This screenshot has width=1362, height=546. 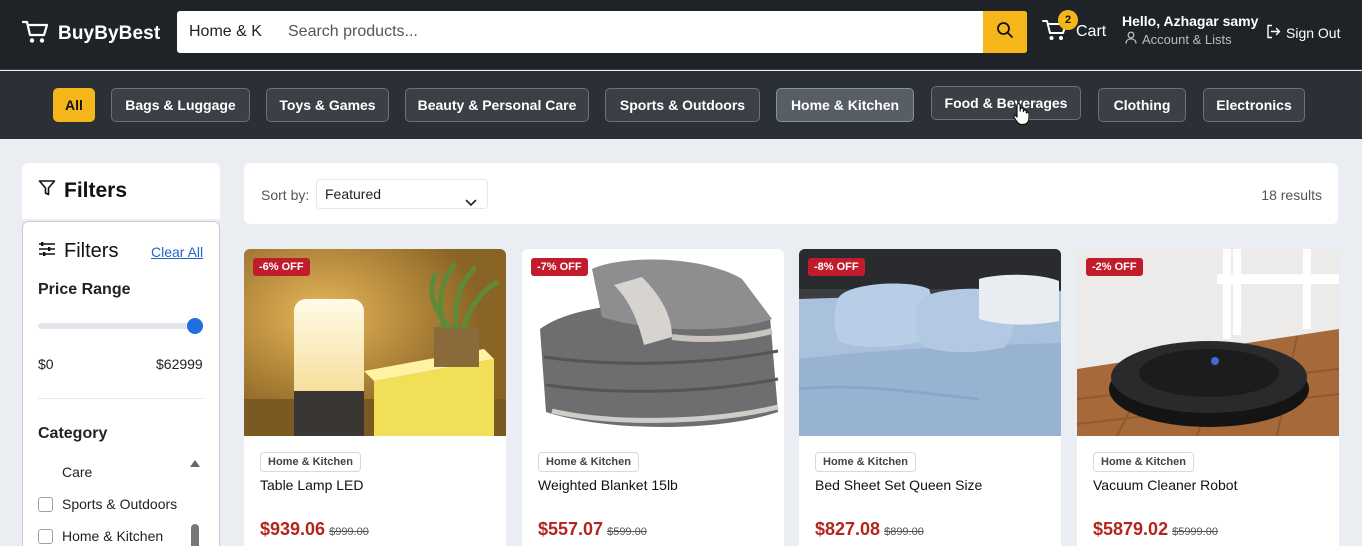 What do you see at coordinates (177, 252) in the screenshot?
I see `clear-all-link: Clear All` at bounding box center [177, 252].